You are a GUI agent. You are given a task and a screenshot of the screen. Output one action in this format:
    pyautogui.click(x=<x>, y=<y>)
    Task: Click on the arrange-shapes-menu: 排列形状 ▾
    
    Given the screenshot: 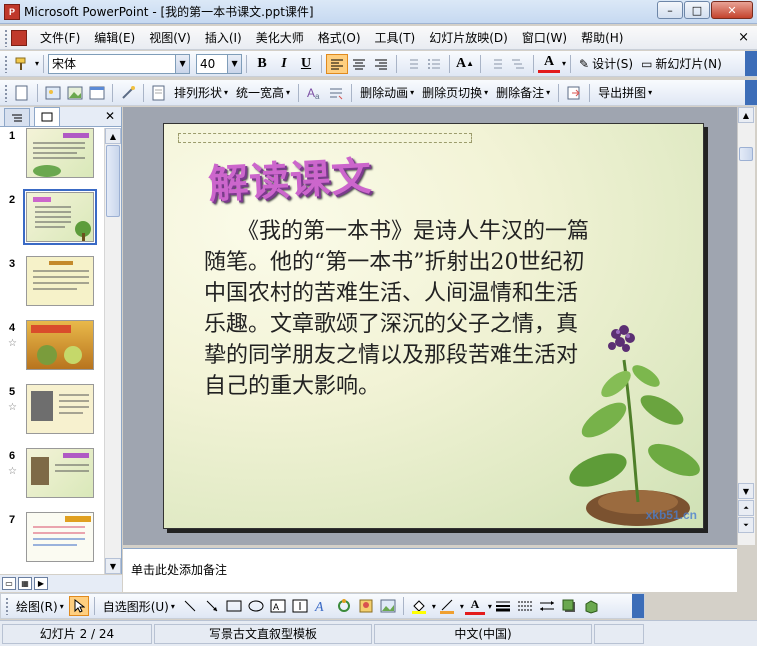 What is the action you would take?
    pyautogui.click(x=201, y=92)
    